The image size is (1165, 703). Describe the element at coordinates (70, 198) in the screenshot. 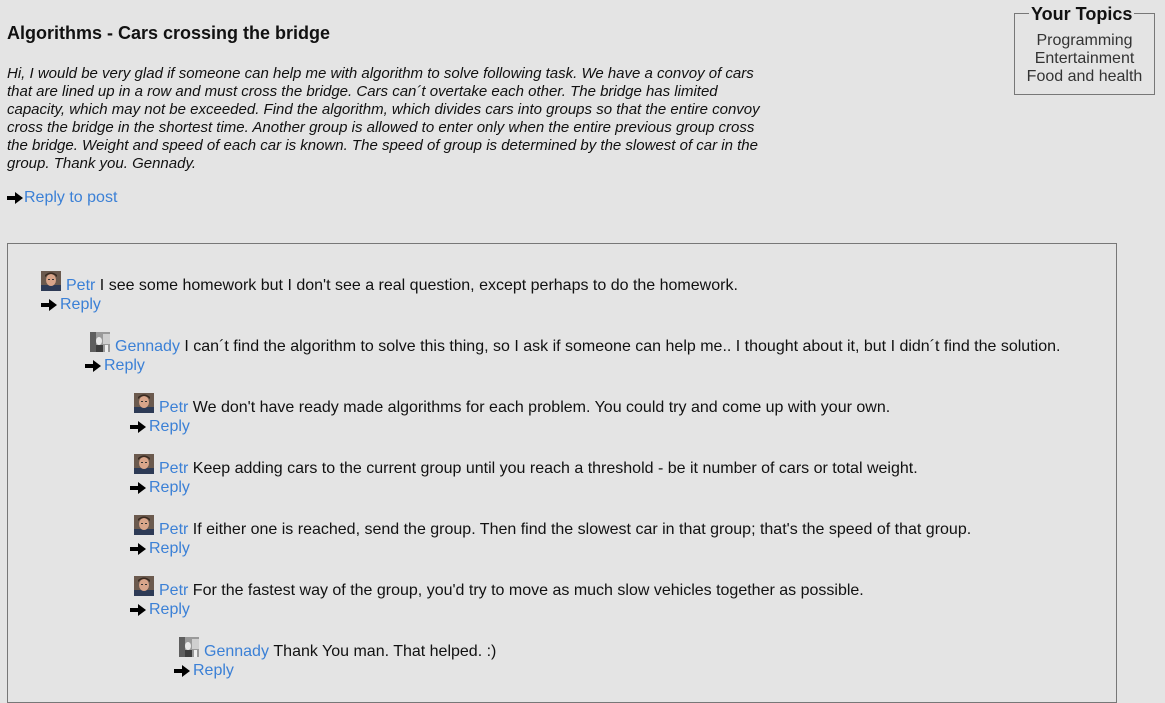

I see `reply-to-post-link: Reply to post` at that location.